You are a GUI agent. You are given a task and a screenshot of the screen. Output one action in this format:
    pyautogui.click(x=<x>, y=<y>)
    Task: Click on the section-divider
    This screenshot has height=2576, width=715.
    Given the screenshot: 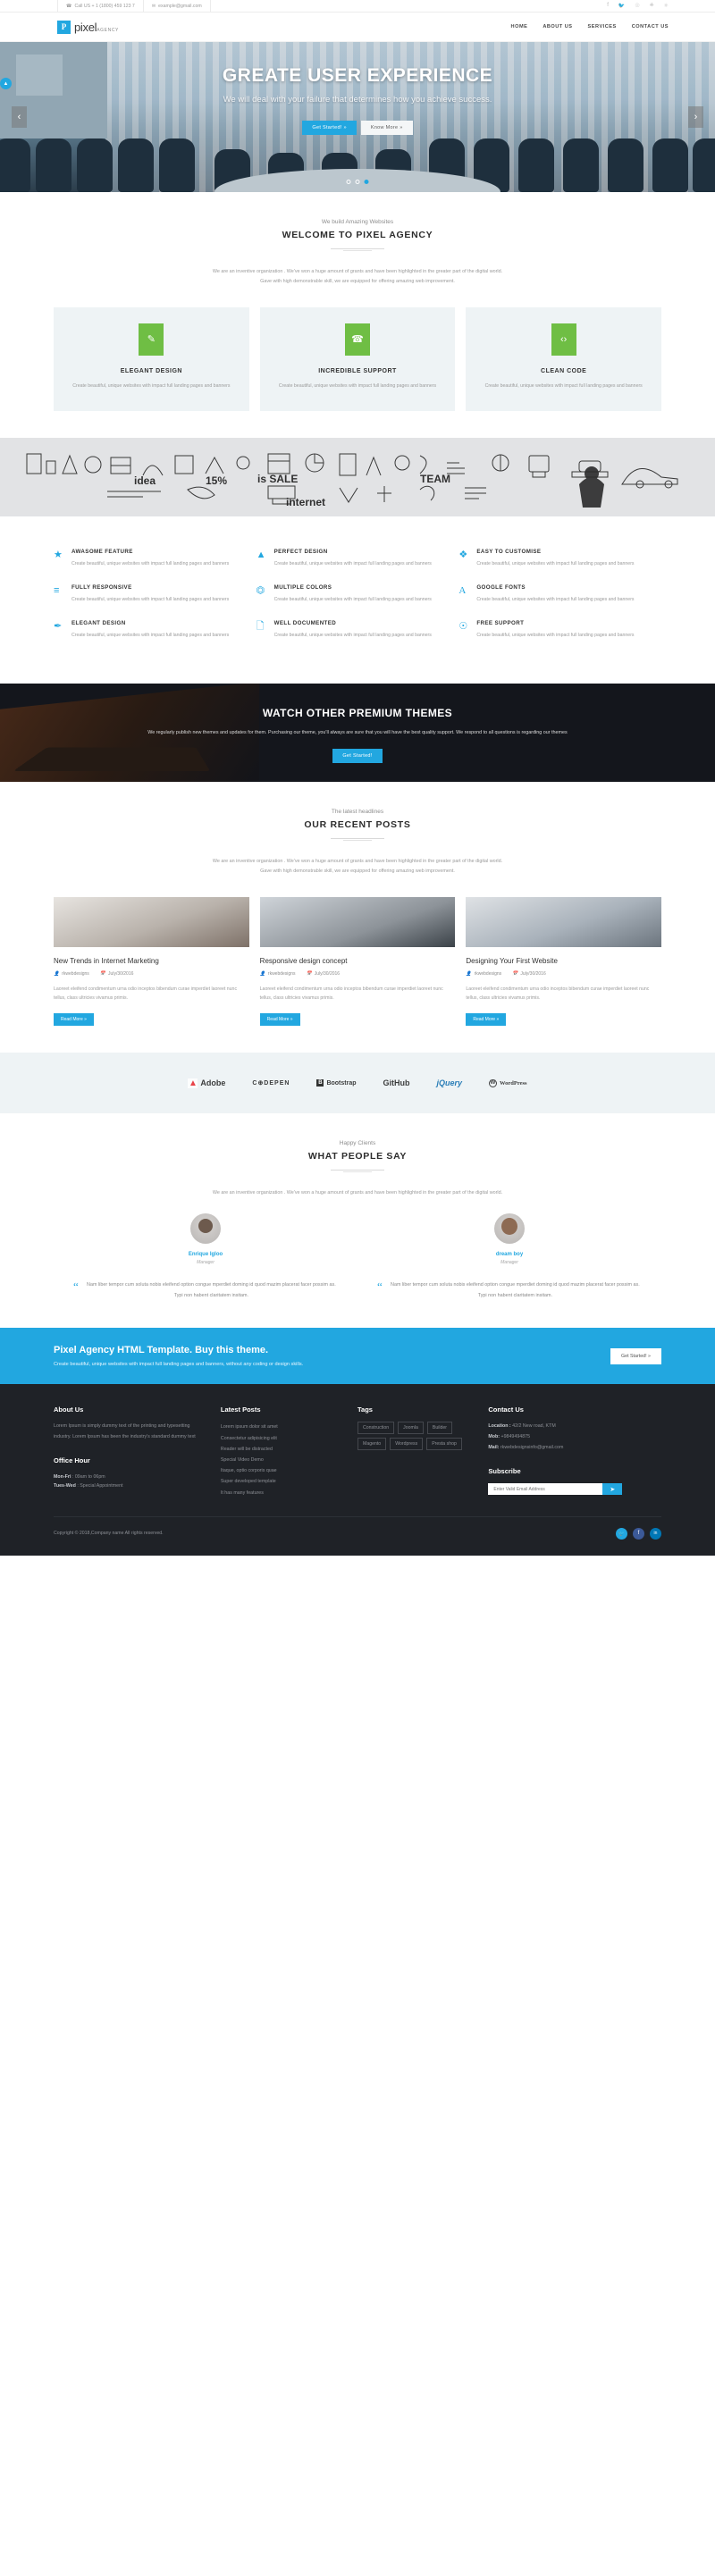 What is the action you would take?
    pyautogui.click(x=358, y=250)
    